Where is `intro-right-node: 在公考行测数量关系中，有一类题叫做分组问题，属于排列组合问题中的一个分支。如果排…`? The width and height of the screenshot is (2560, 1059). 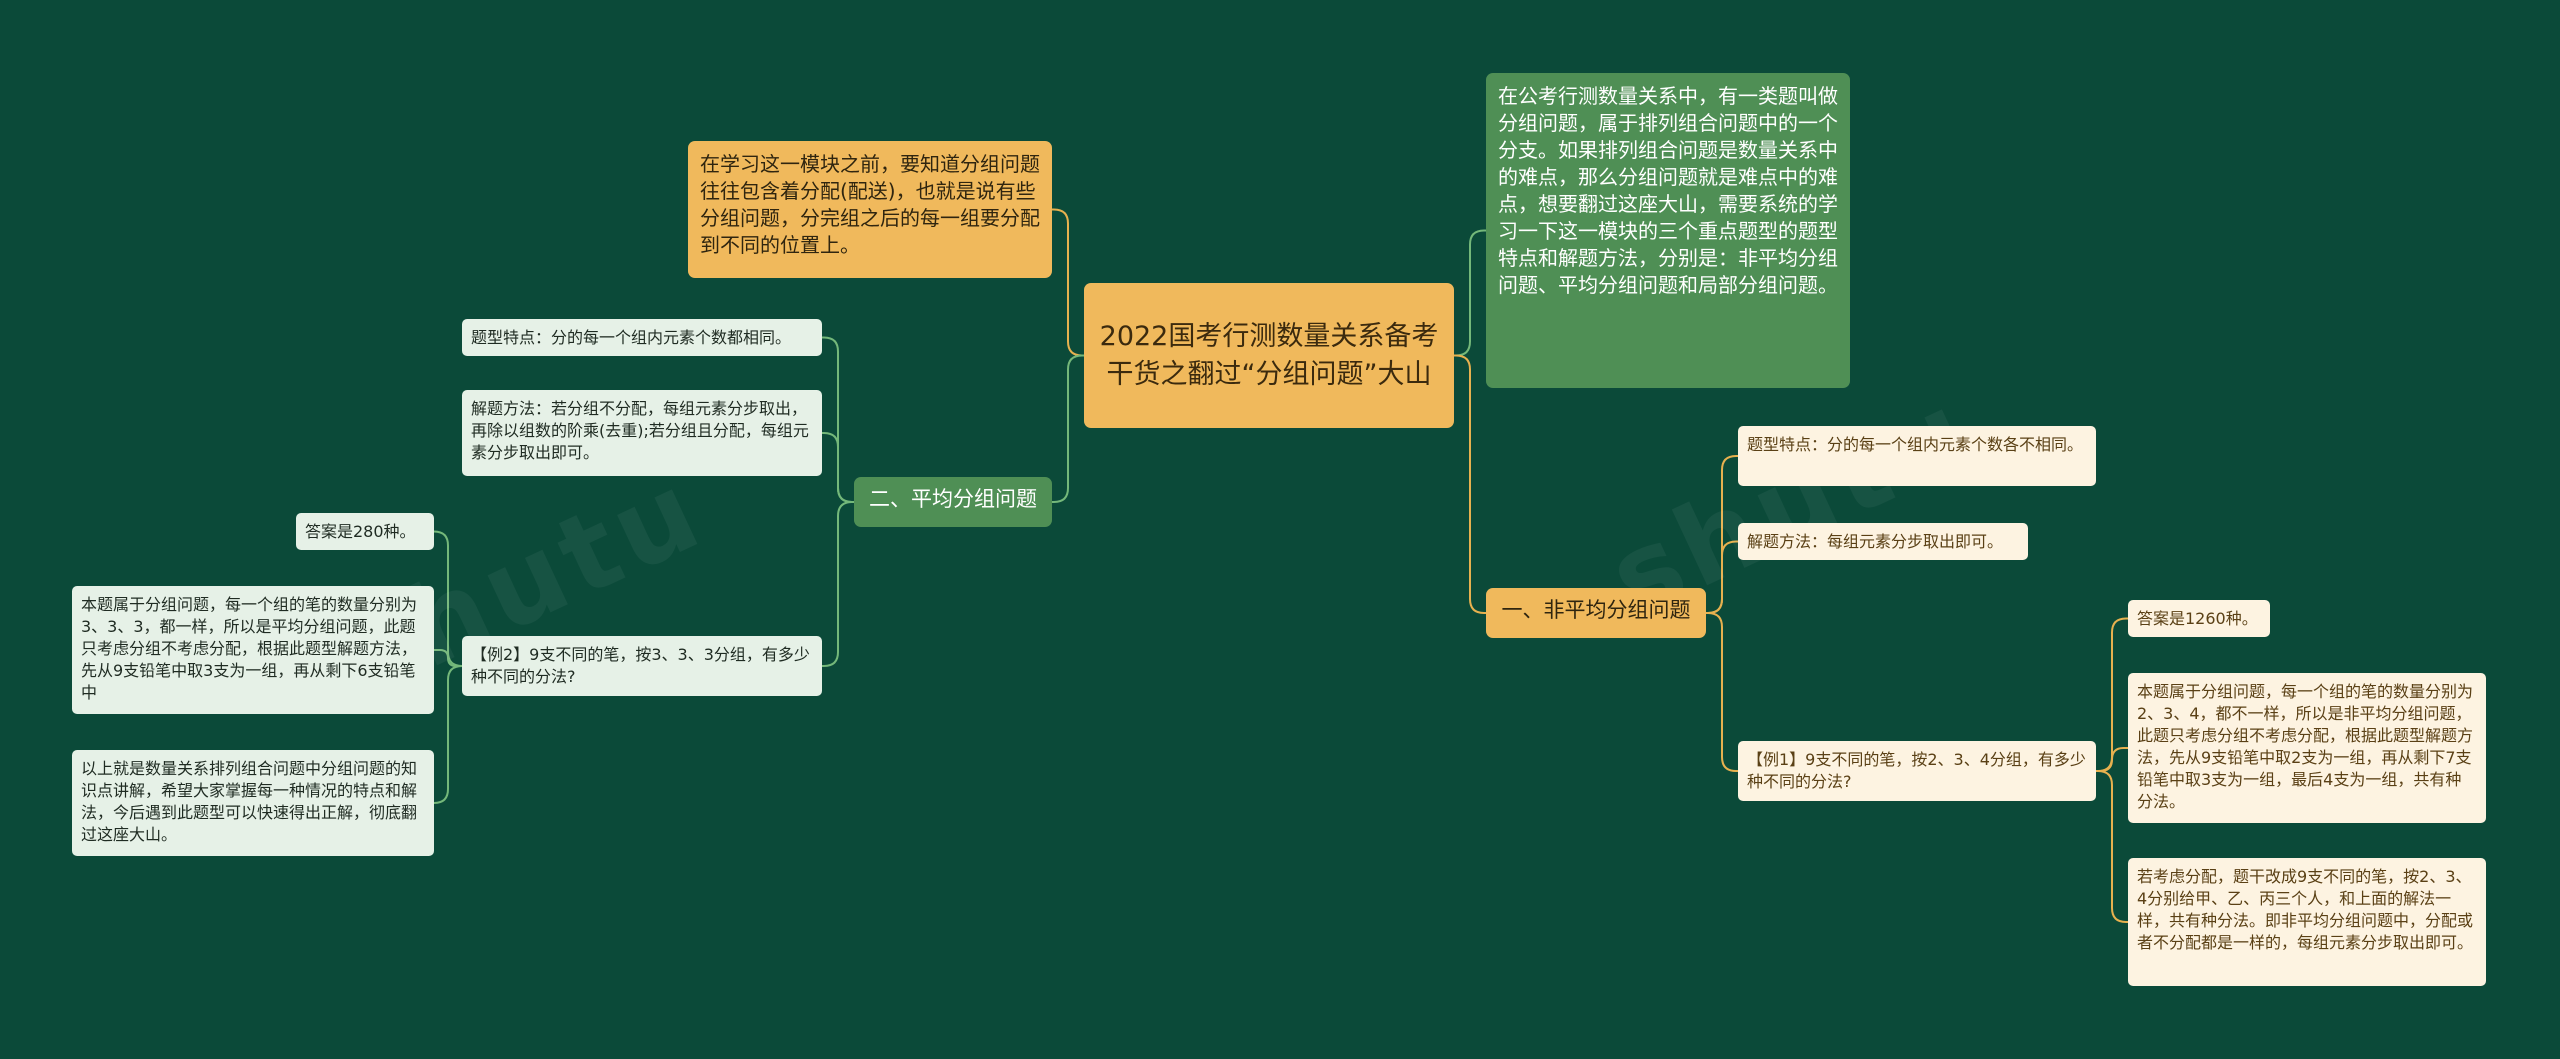 intro-right-node: 在公考行测数量关系中，有一类题叫做分组问题，属于排列组合问题中的一个分支。如果排… is located at coordinates (1668, 230).